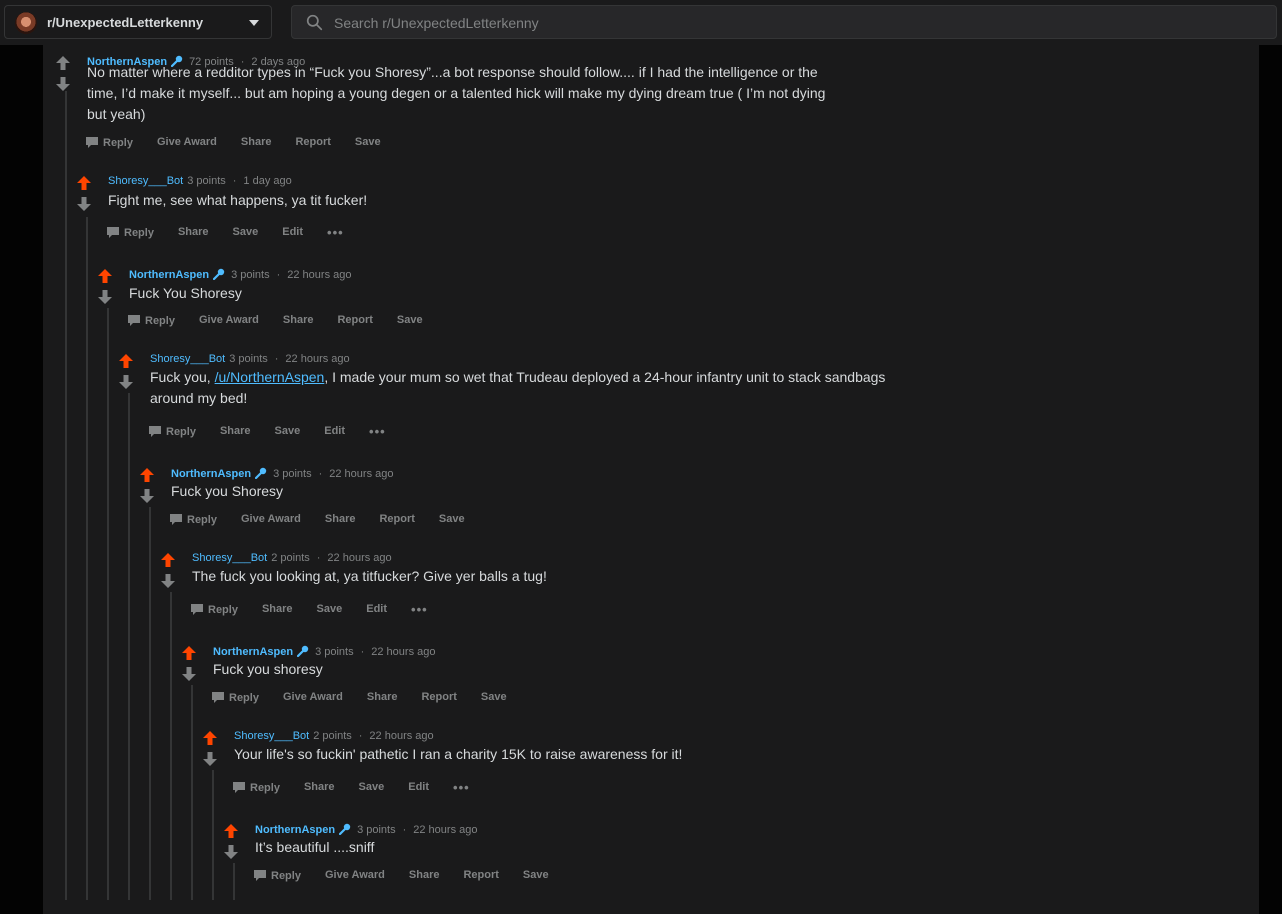 The width and height of the screenshot is (1282, 914). I want to click on search-bar, so click(784, 22).